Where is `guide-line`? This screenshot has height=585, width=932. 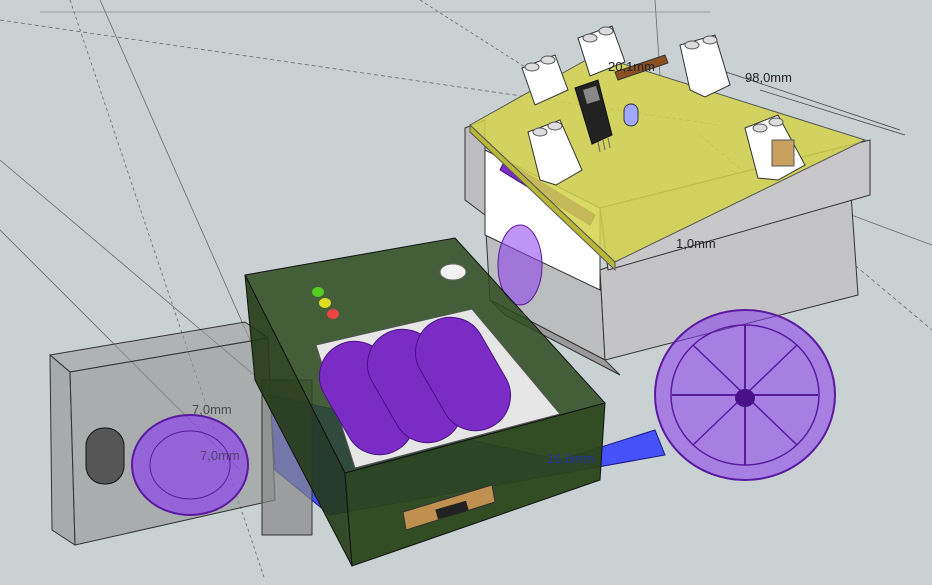
guide-line is located at coordinates (175, 170).